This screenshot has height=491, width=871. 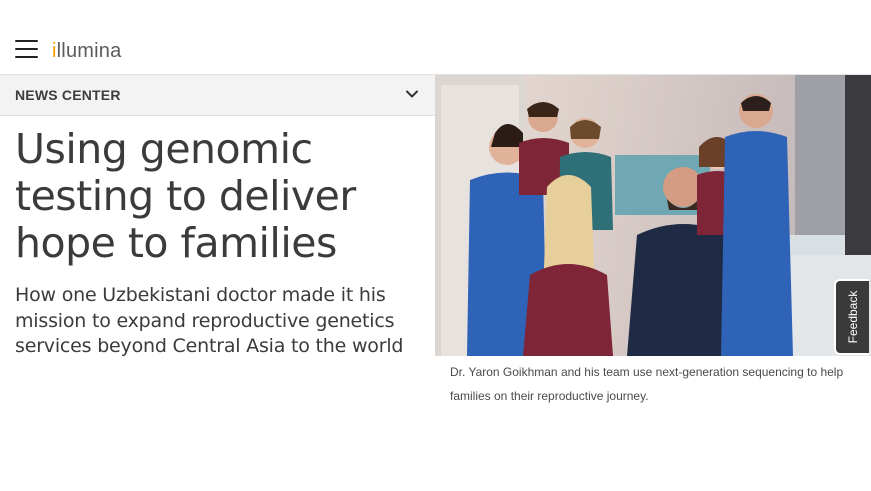 I want to click on logo-text: llumina, so click(x=89, y=51).